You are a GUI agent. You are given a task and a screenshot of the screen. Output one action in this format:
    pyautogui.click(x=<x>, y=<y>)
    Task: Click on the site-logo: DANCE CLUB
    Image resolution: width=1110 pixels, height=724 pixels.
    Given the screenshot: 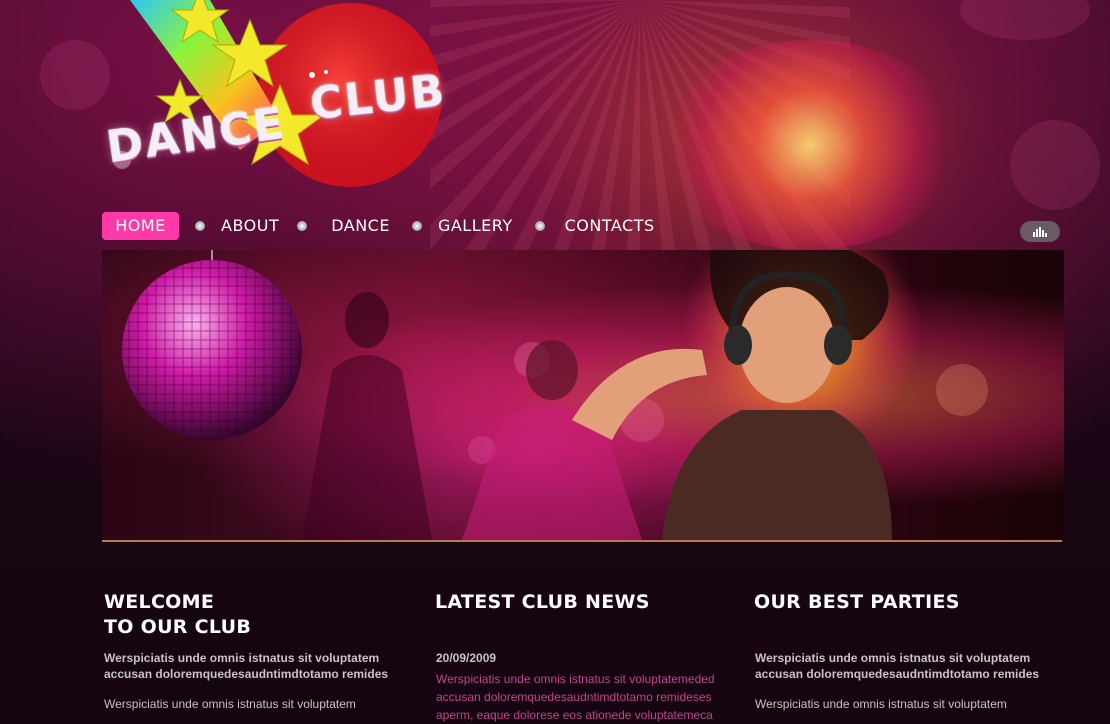 What is the action you would take?
    pyautogui.click(x=280, y=97)
    